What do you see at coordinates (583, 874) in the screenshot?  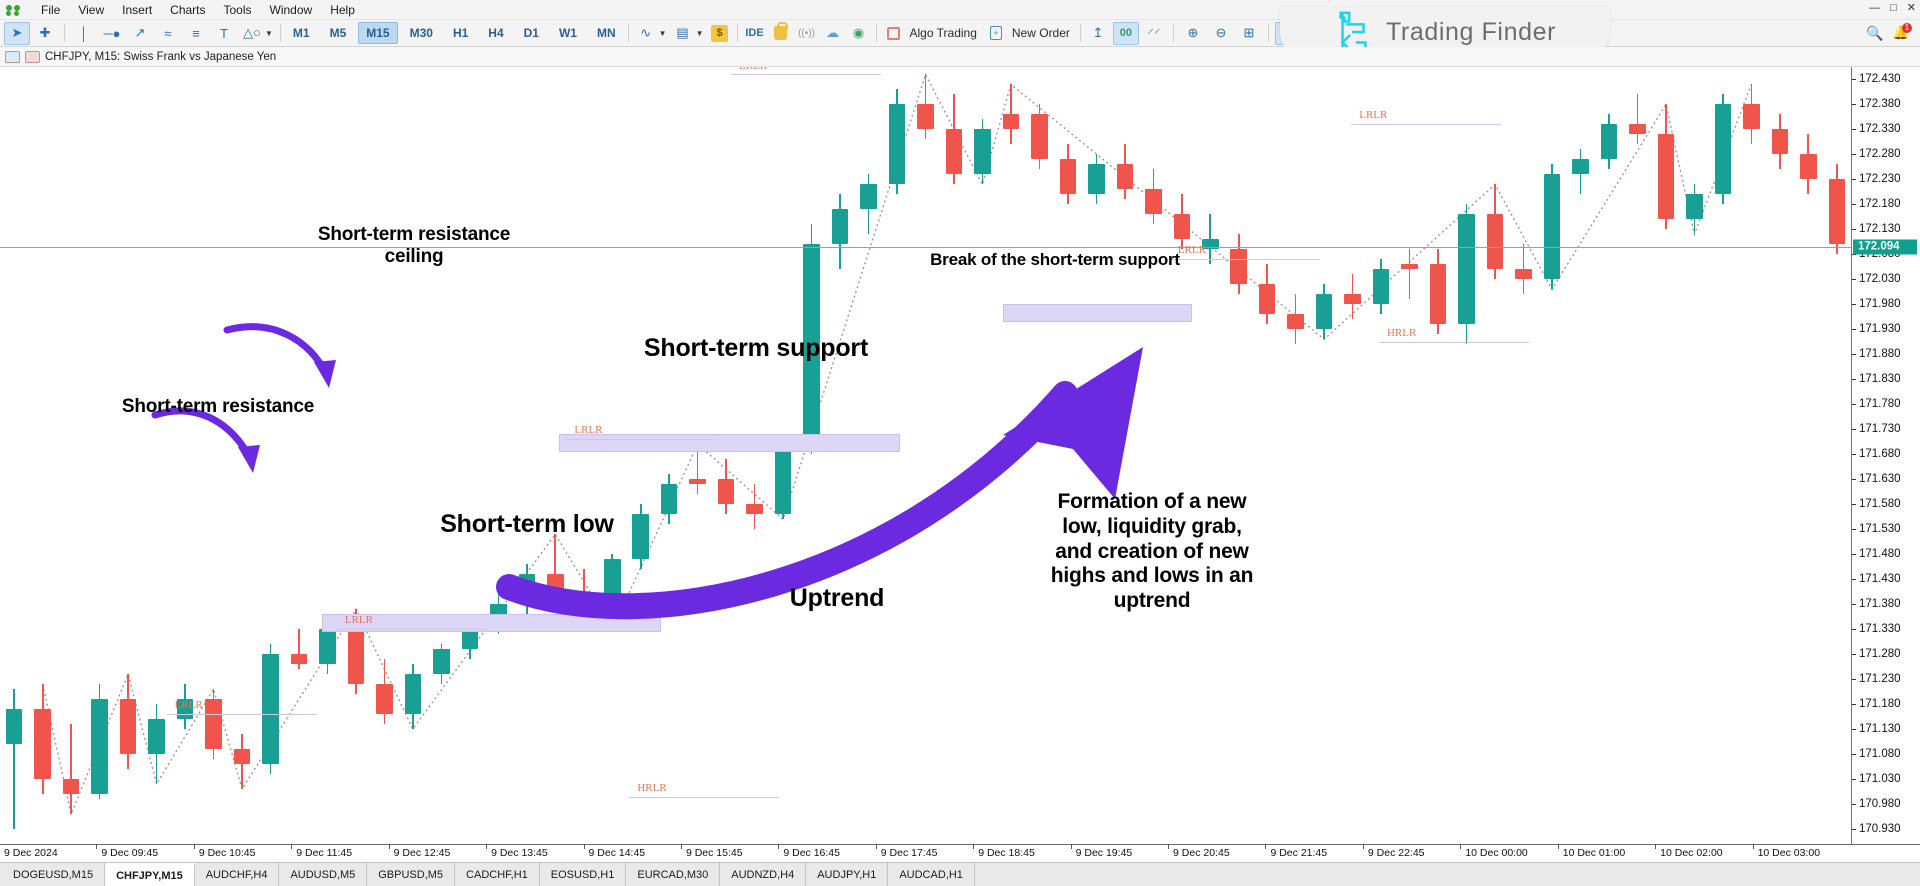 I see `chart-tab-eosusd: EOSUSD,H1` at bounding box center [583, 874].